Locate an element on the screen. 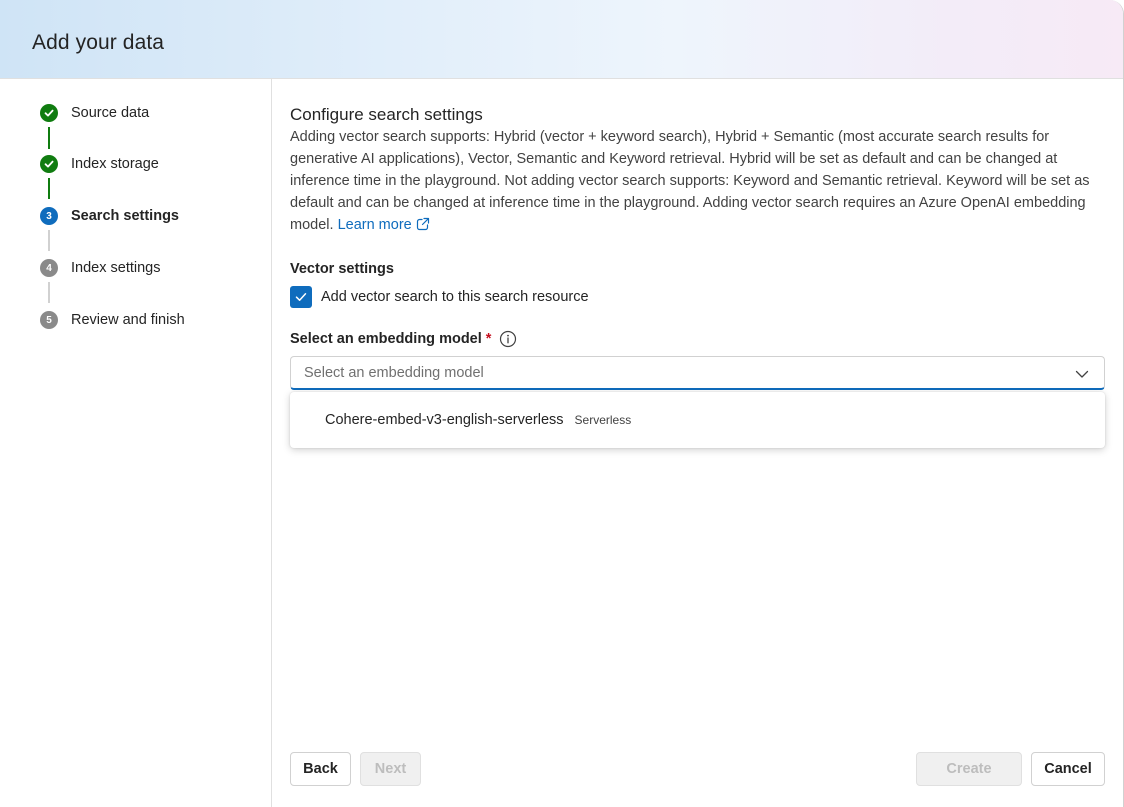 The height and width of the screenshot is (807, 1124). embedding-model-label-text: Select an embedding model is located at coordinates (386, 339).